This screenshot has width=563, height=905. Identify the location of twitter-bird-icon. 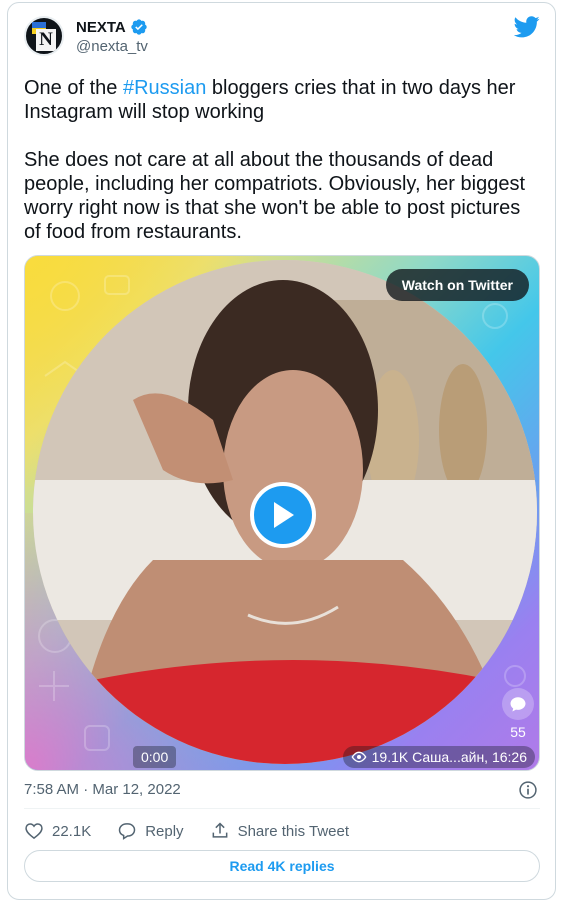
(527, 27).